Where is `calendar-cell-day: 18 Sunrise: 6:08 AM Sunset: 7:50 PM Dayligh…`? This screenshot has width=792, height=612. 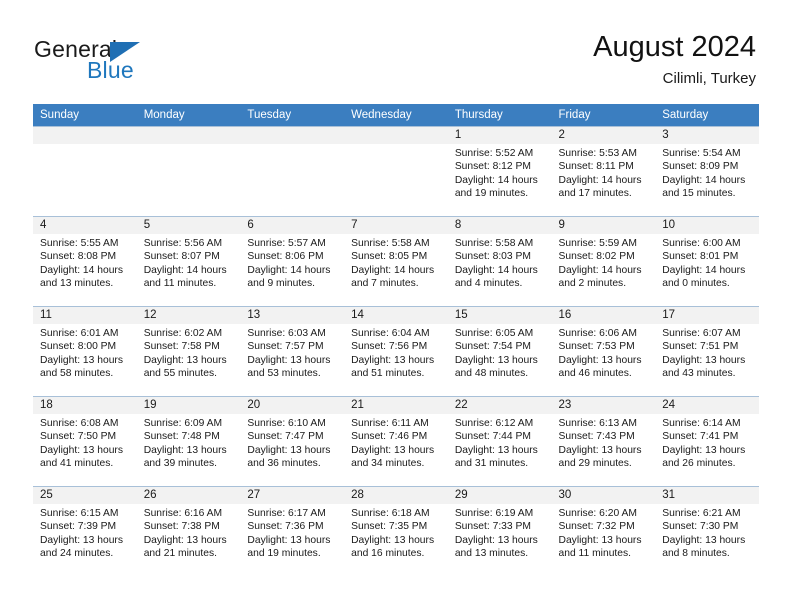 calendar-cell-day: 18 Sunrise: 6:08 AM Sunset: 7:50 PM Dayligh… is located at coordinates (85, 441).